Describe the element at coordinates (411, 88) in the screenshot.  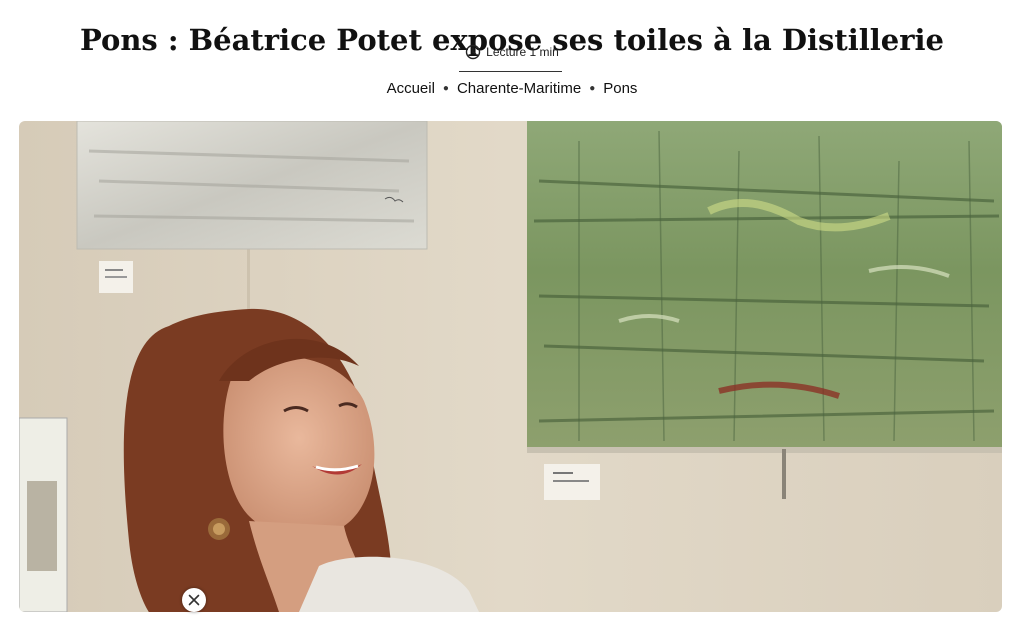
I see `breadcrumb-item-accueil: Accueil` at that location.